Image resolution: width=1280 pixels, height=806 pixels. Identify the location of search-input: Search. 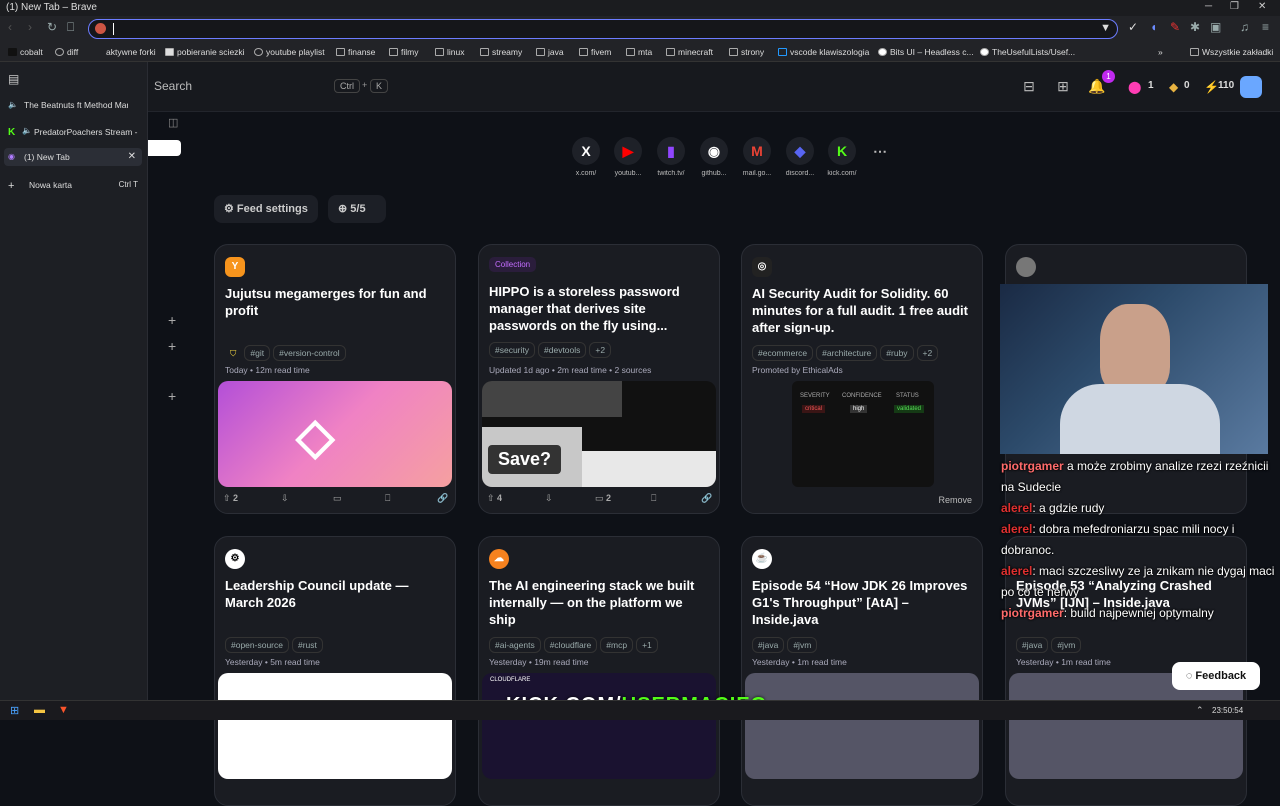
(173, 86).